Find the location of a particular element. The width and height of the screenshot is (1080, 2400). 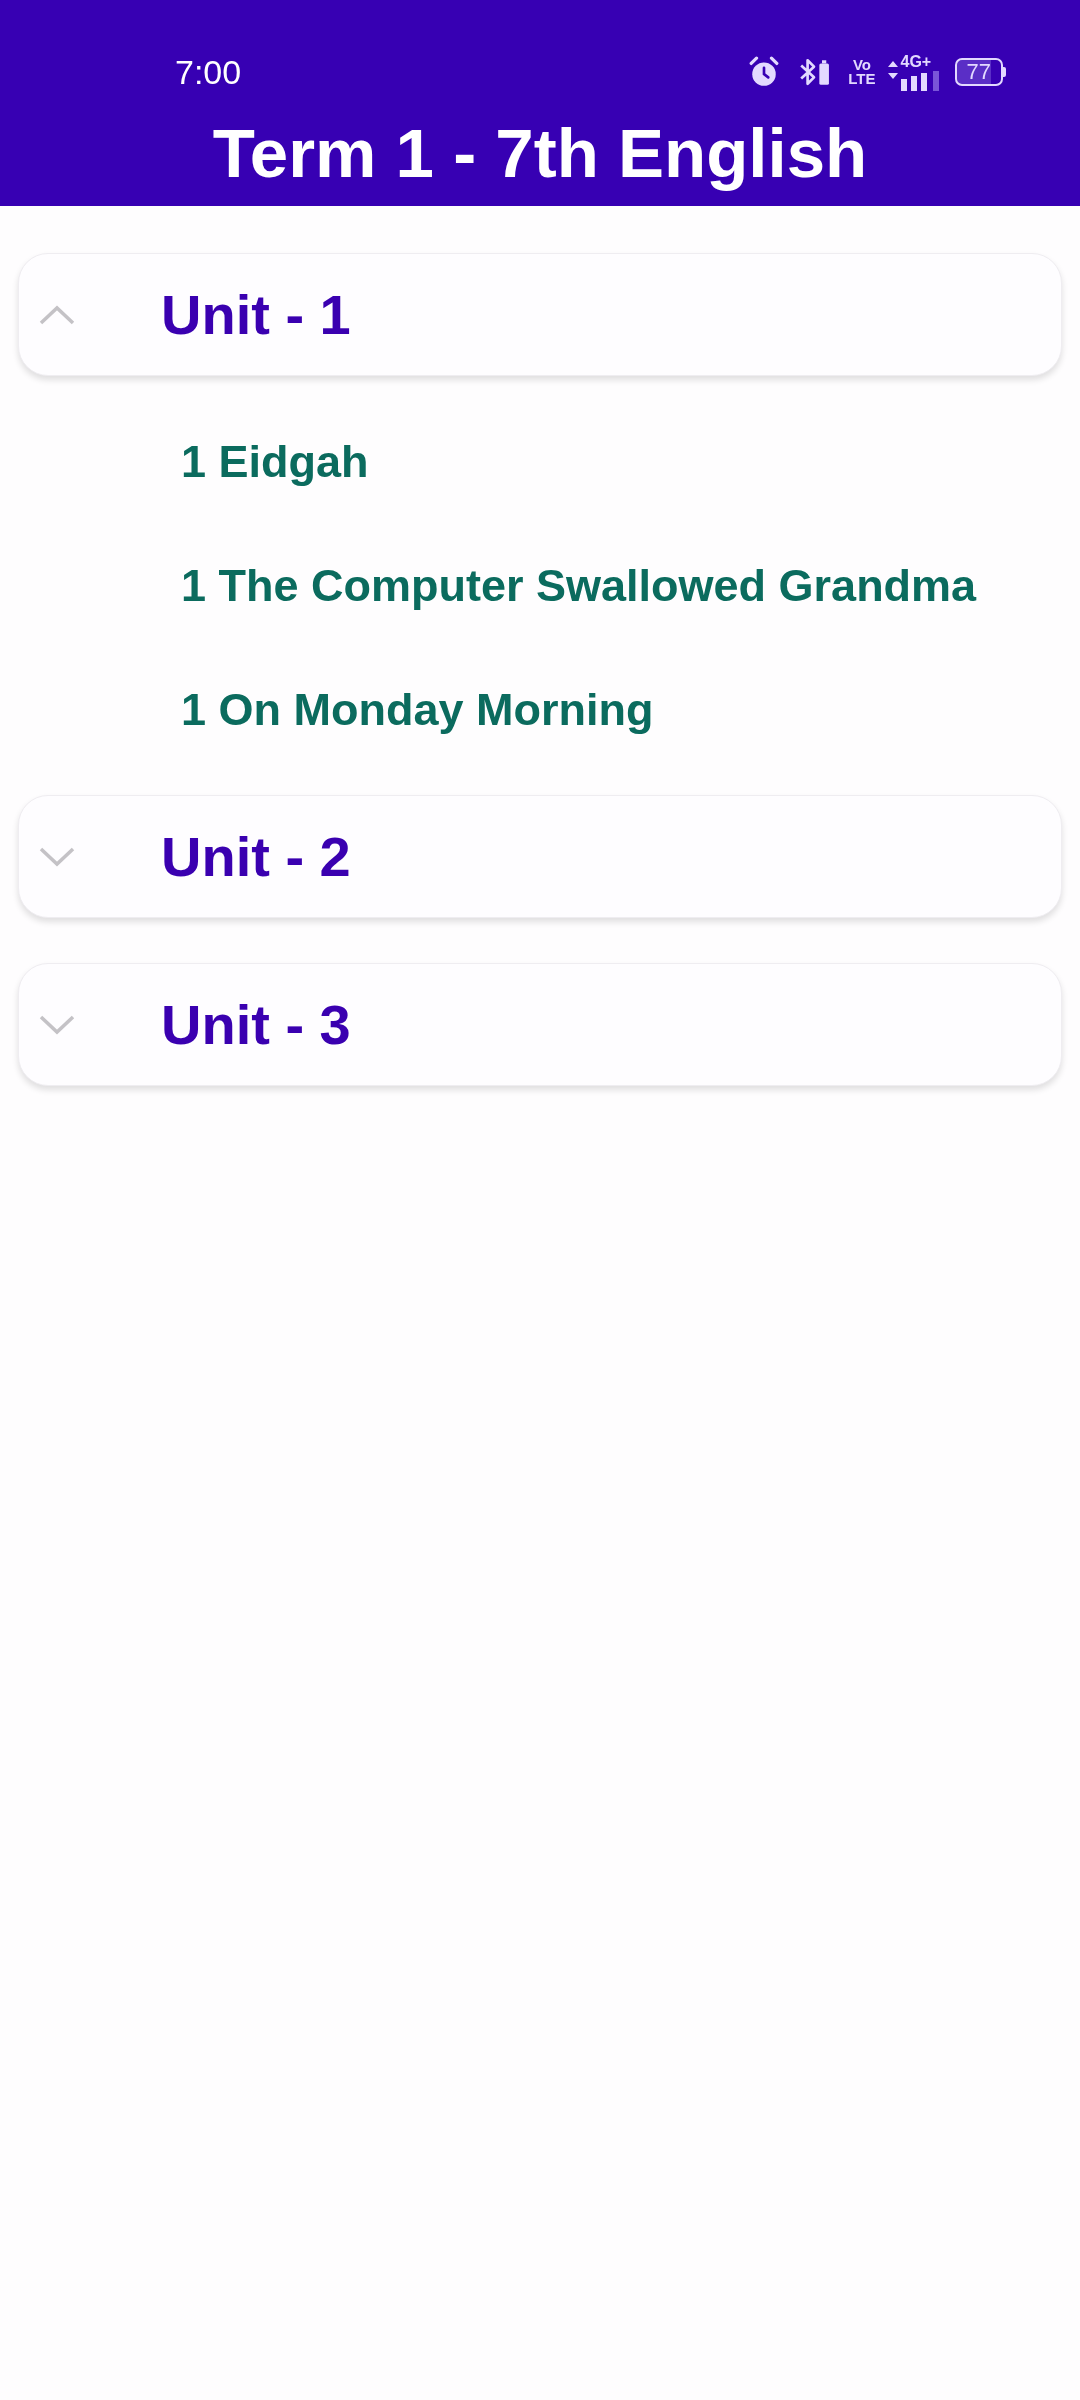

alarm-clock-icon is located at coordinates (764, 72).